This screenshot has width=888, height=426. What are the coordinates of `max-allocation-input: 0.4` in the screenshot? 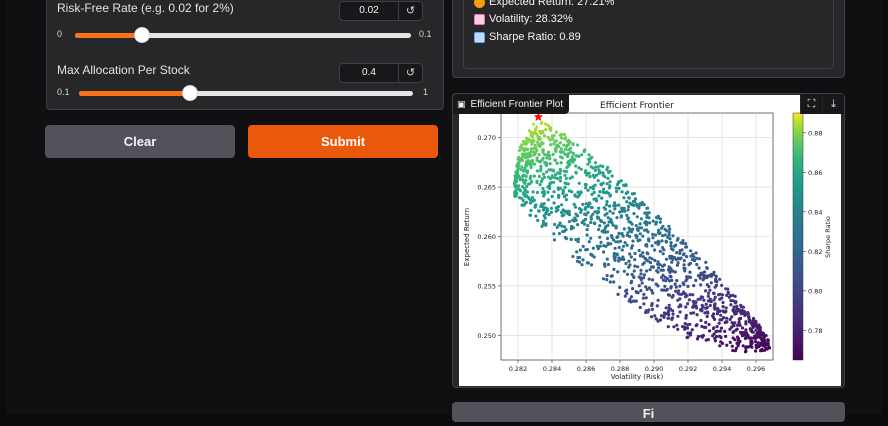 It's located at (369, 73).